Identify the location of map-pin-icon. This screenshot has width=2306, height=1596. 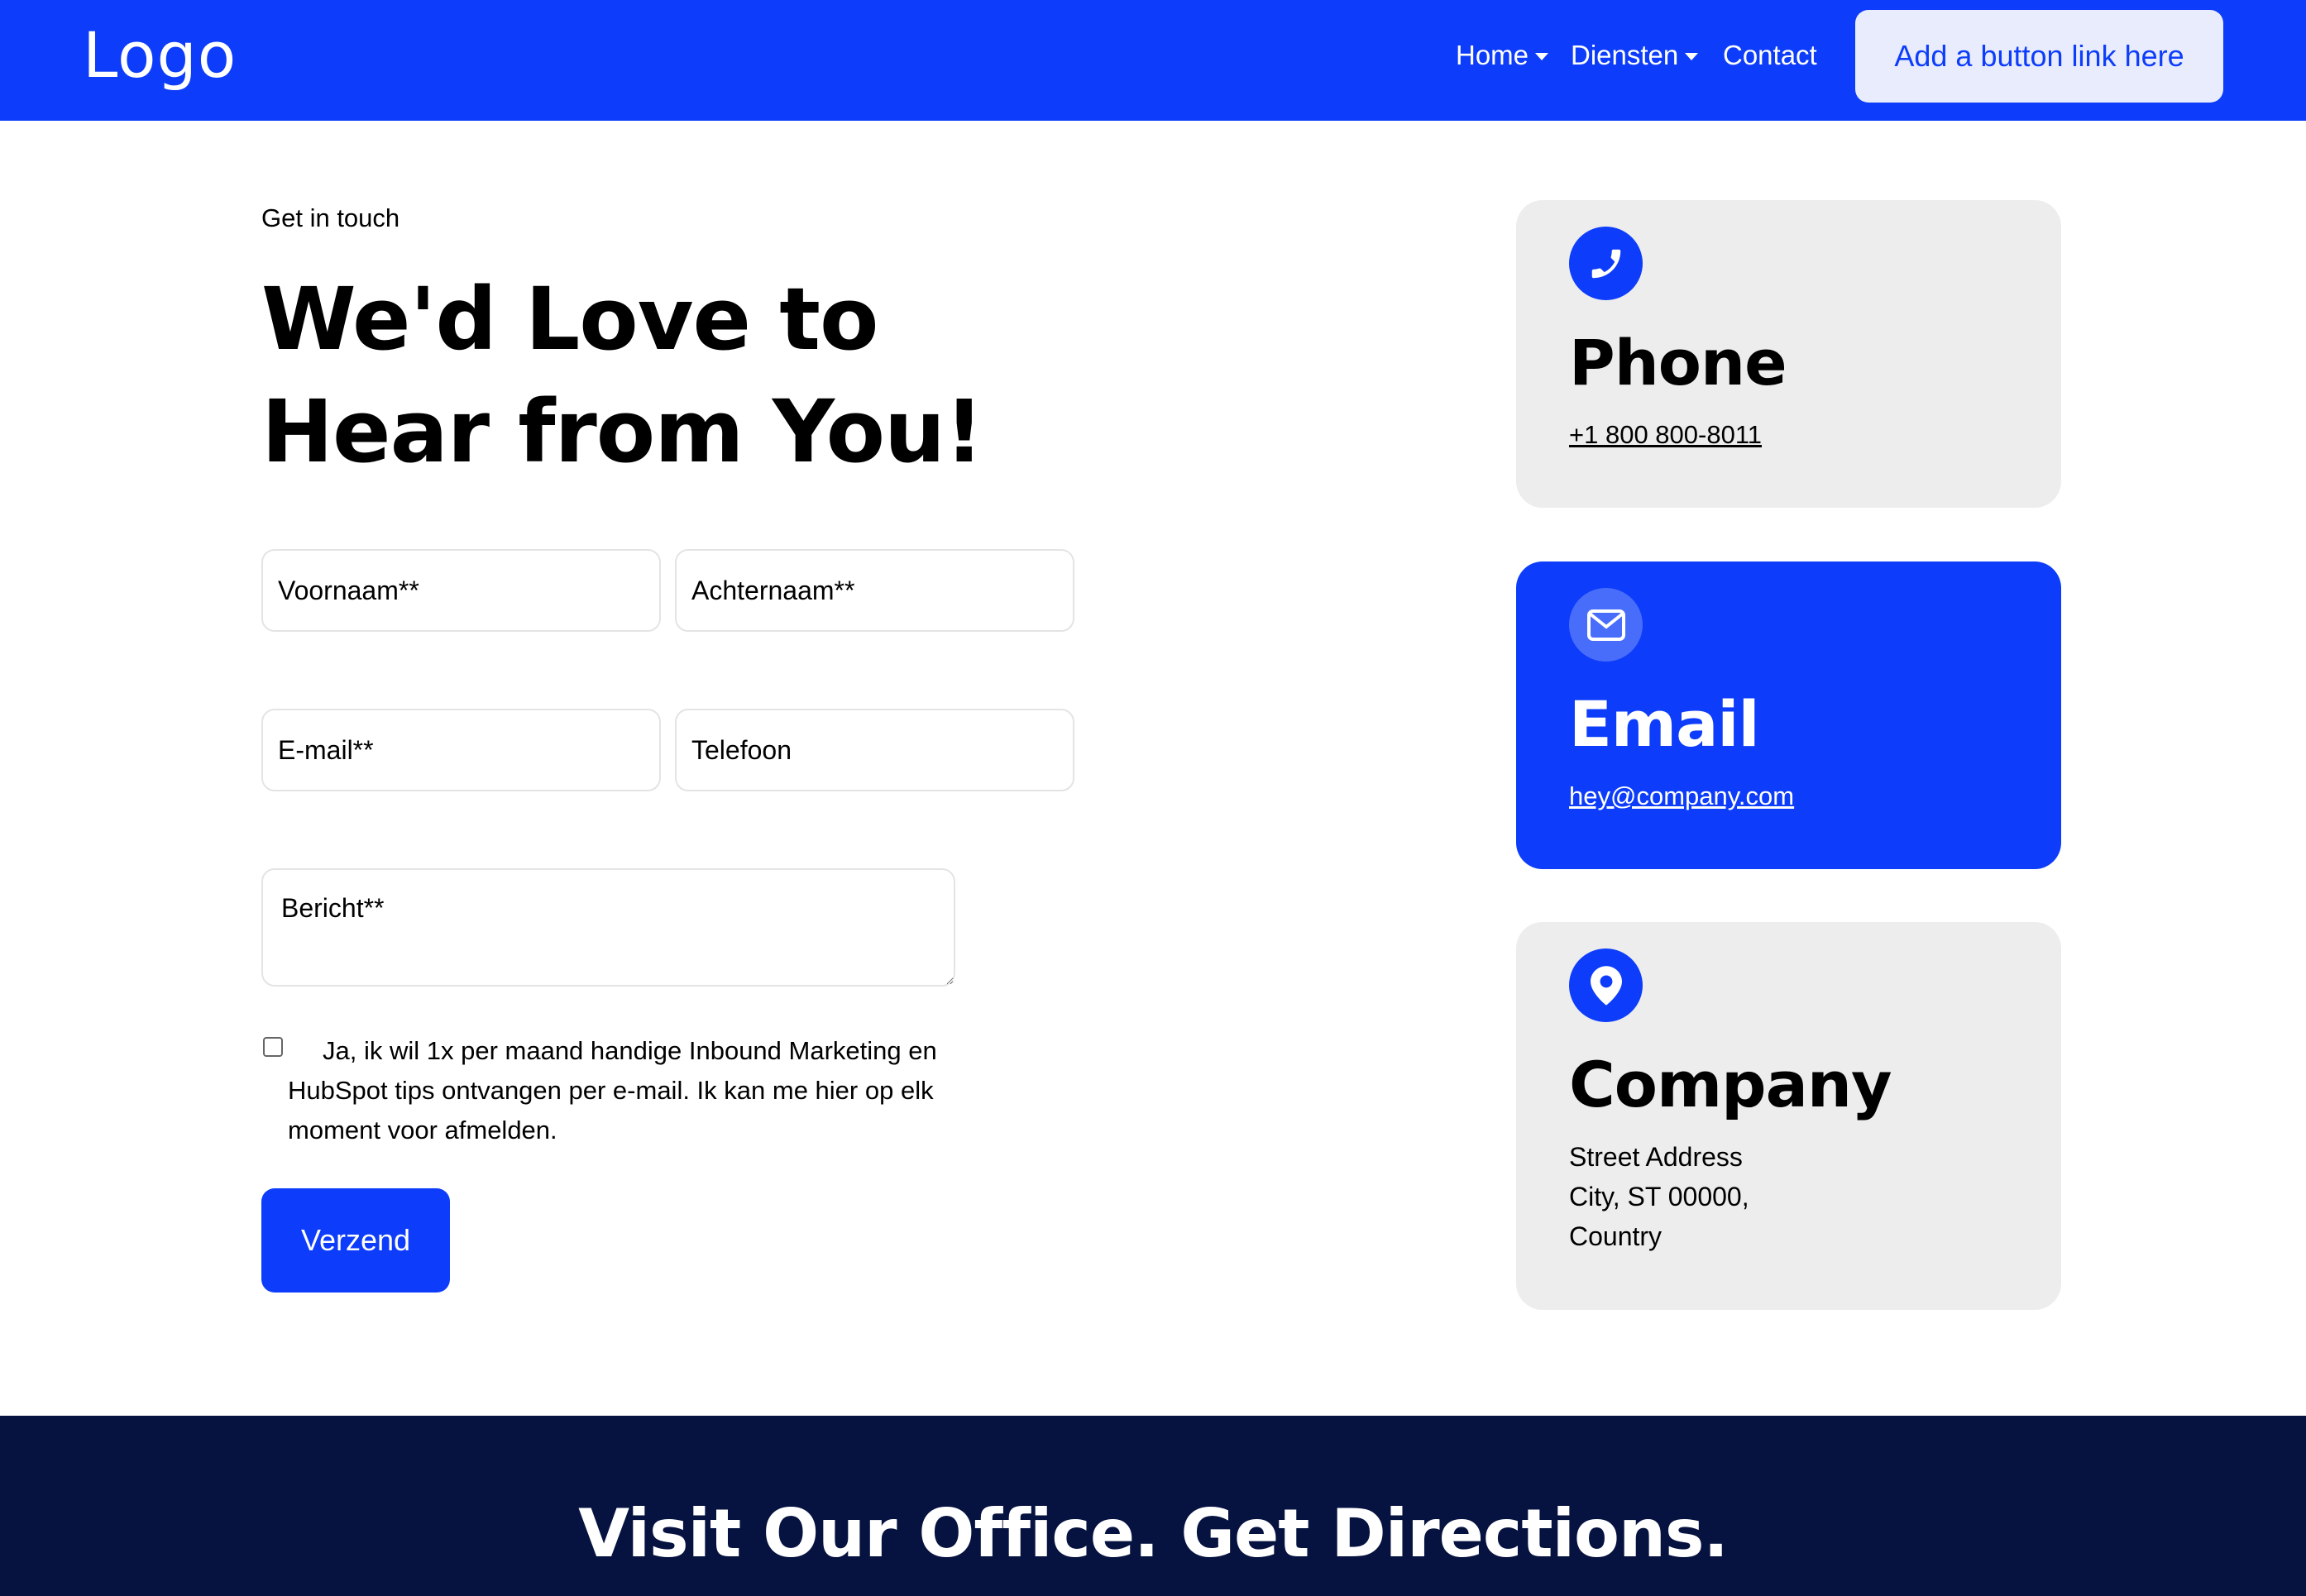
(1606, 985).